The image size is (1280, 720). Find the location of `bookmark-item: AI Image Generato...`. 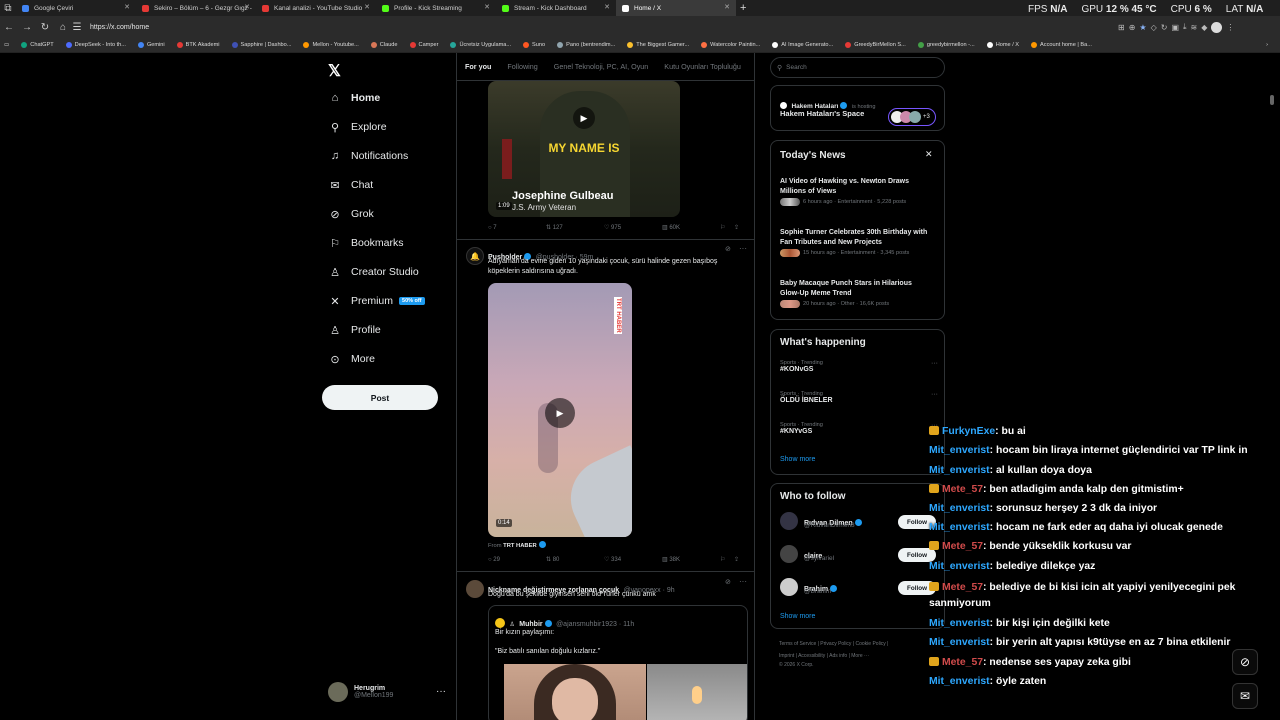

bookmark-item: AI Image Generato... is located at coordinates (802, 45).